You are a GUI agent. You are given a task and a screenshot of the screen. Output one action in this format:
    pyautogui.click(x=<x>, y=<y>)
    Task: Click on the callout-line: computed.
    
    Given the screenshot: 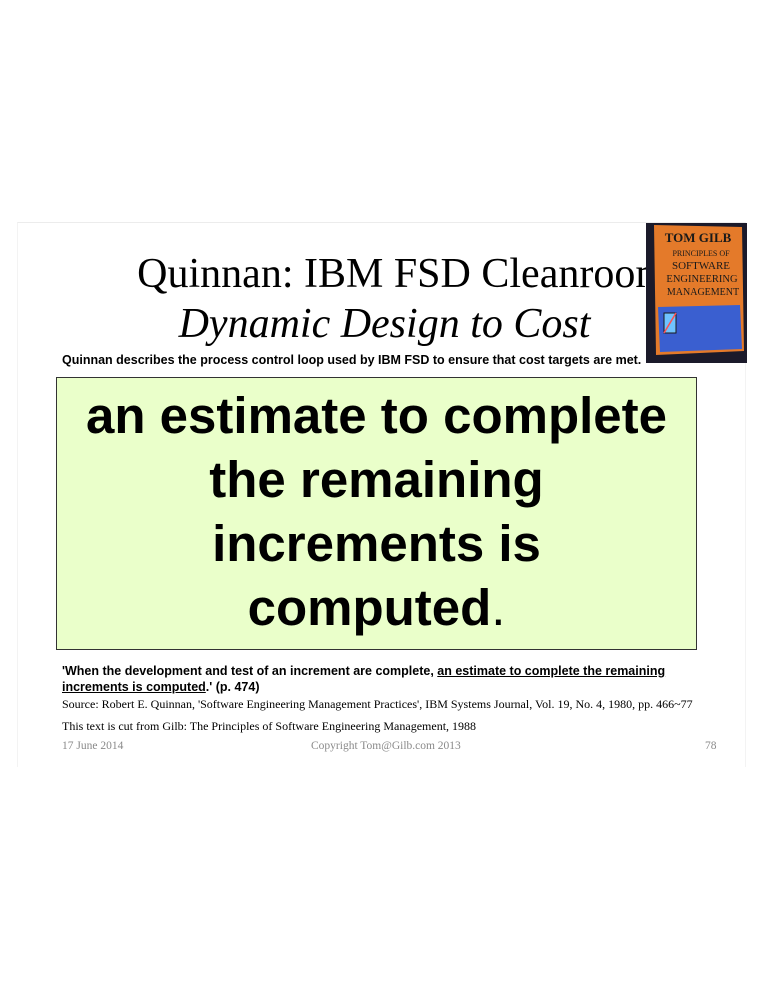 What is the action you would take?
    pyautogui.click(x=376, y=608)
    